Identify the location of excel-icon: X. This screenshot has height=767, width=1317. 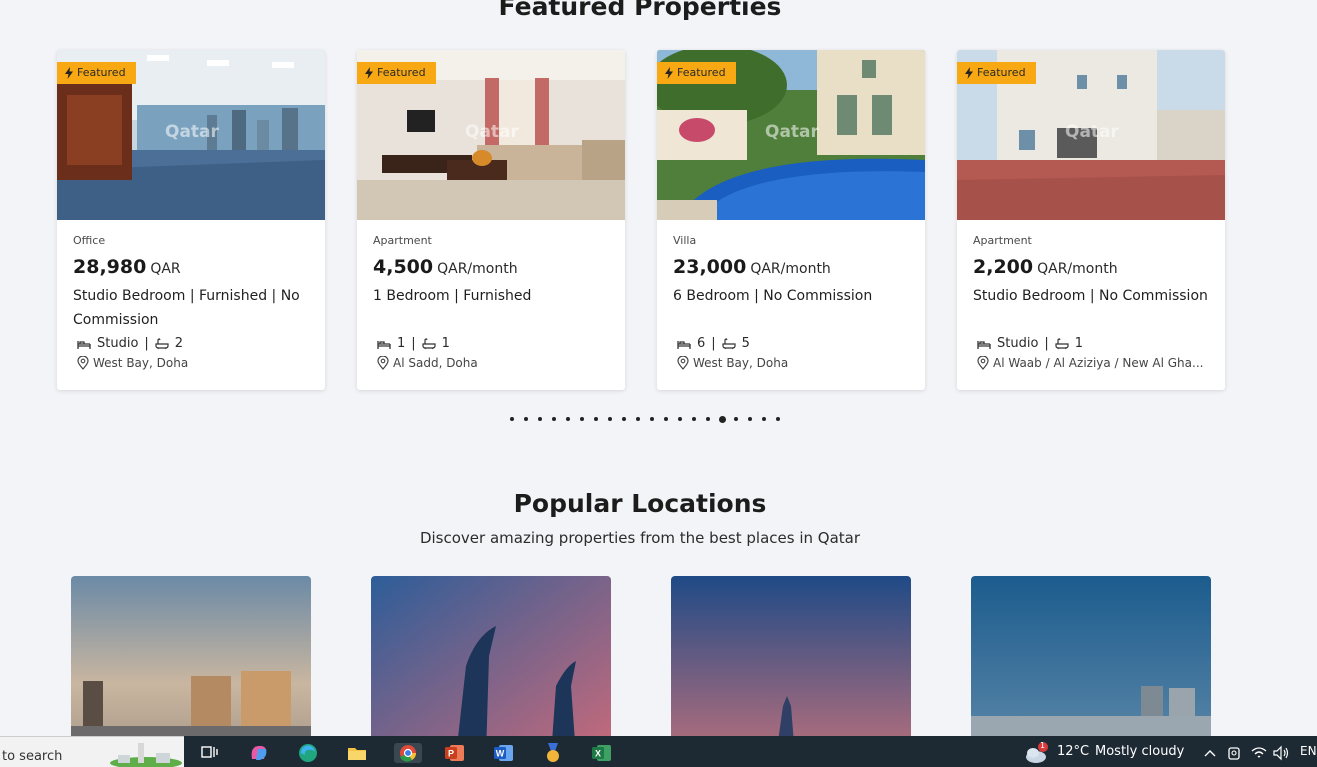
(602, 753).